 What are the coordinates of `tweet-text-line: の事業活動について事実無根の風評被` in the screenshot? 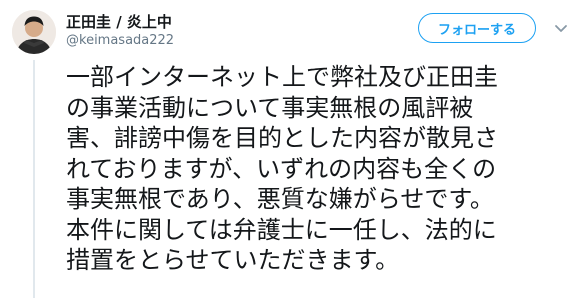 It's located at (270, 107).